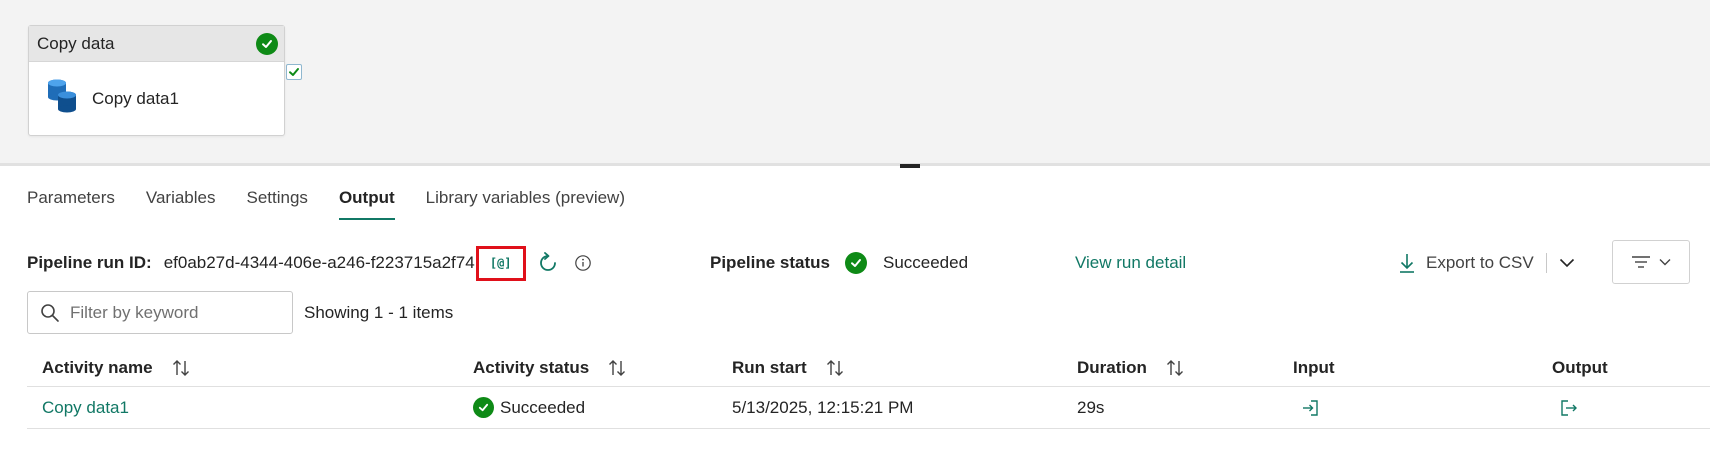 The height and width of the screenshot is (475, 1710). I want to click on column-header-run-start: Run start, so click(788, 368).